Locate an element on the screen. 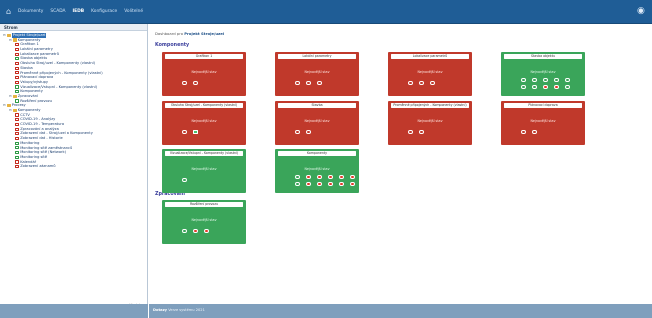  status-card: Grafikon 1 Nejnovější stav is located at coordinates (204, 74).